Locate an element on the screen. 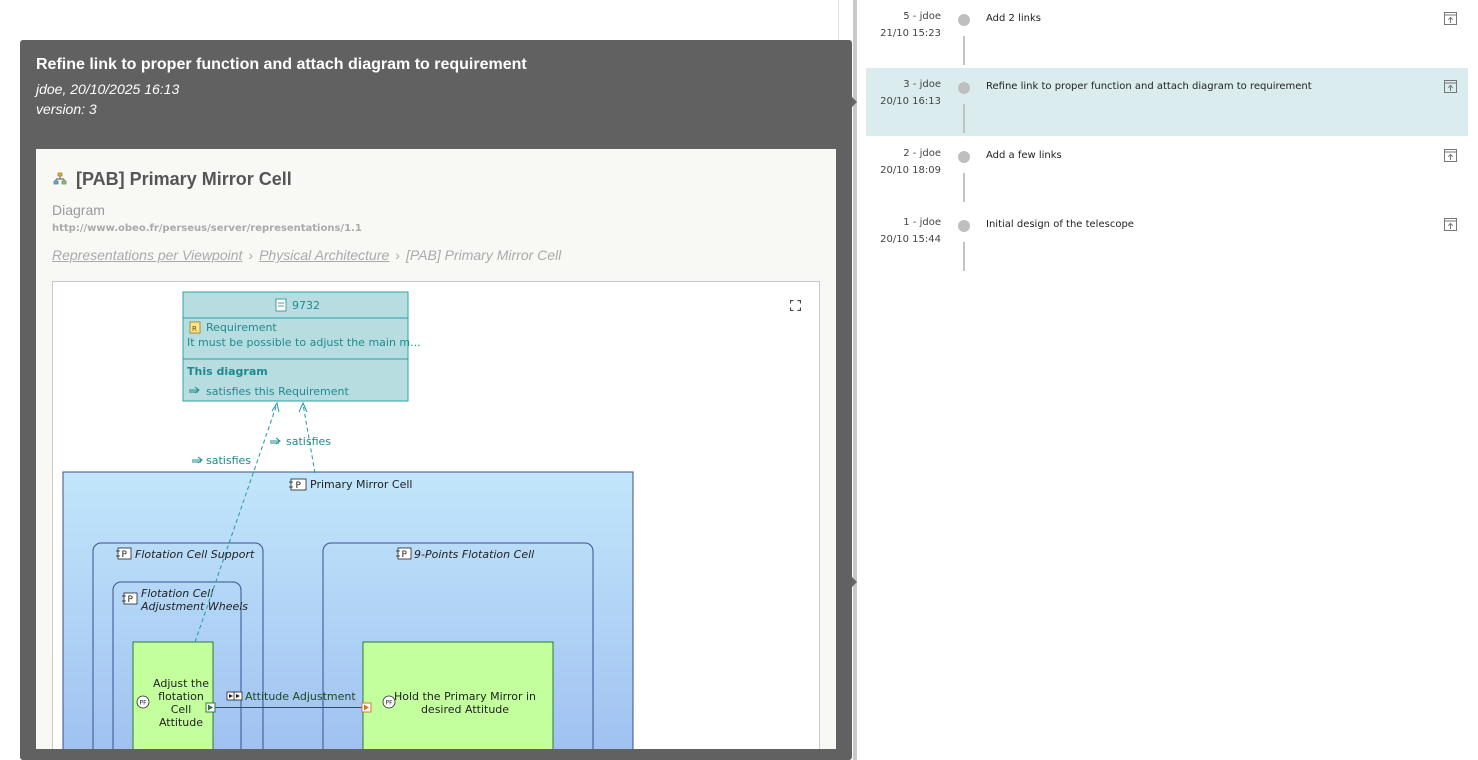 The height and width of the screenshot is (760, 1478). diagram-icon is located at coordinates (60, 178).